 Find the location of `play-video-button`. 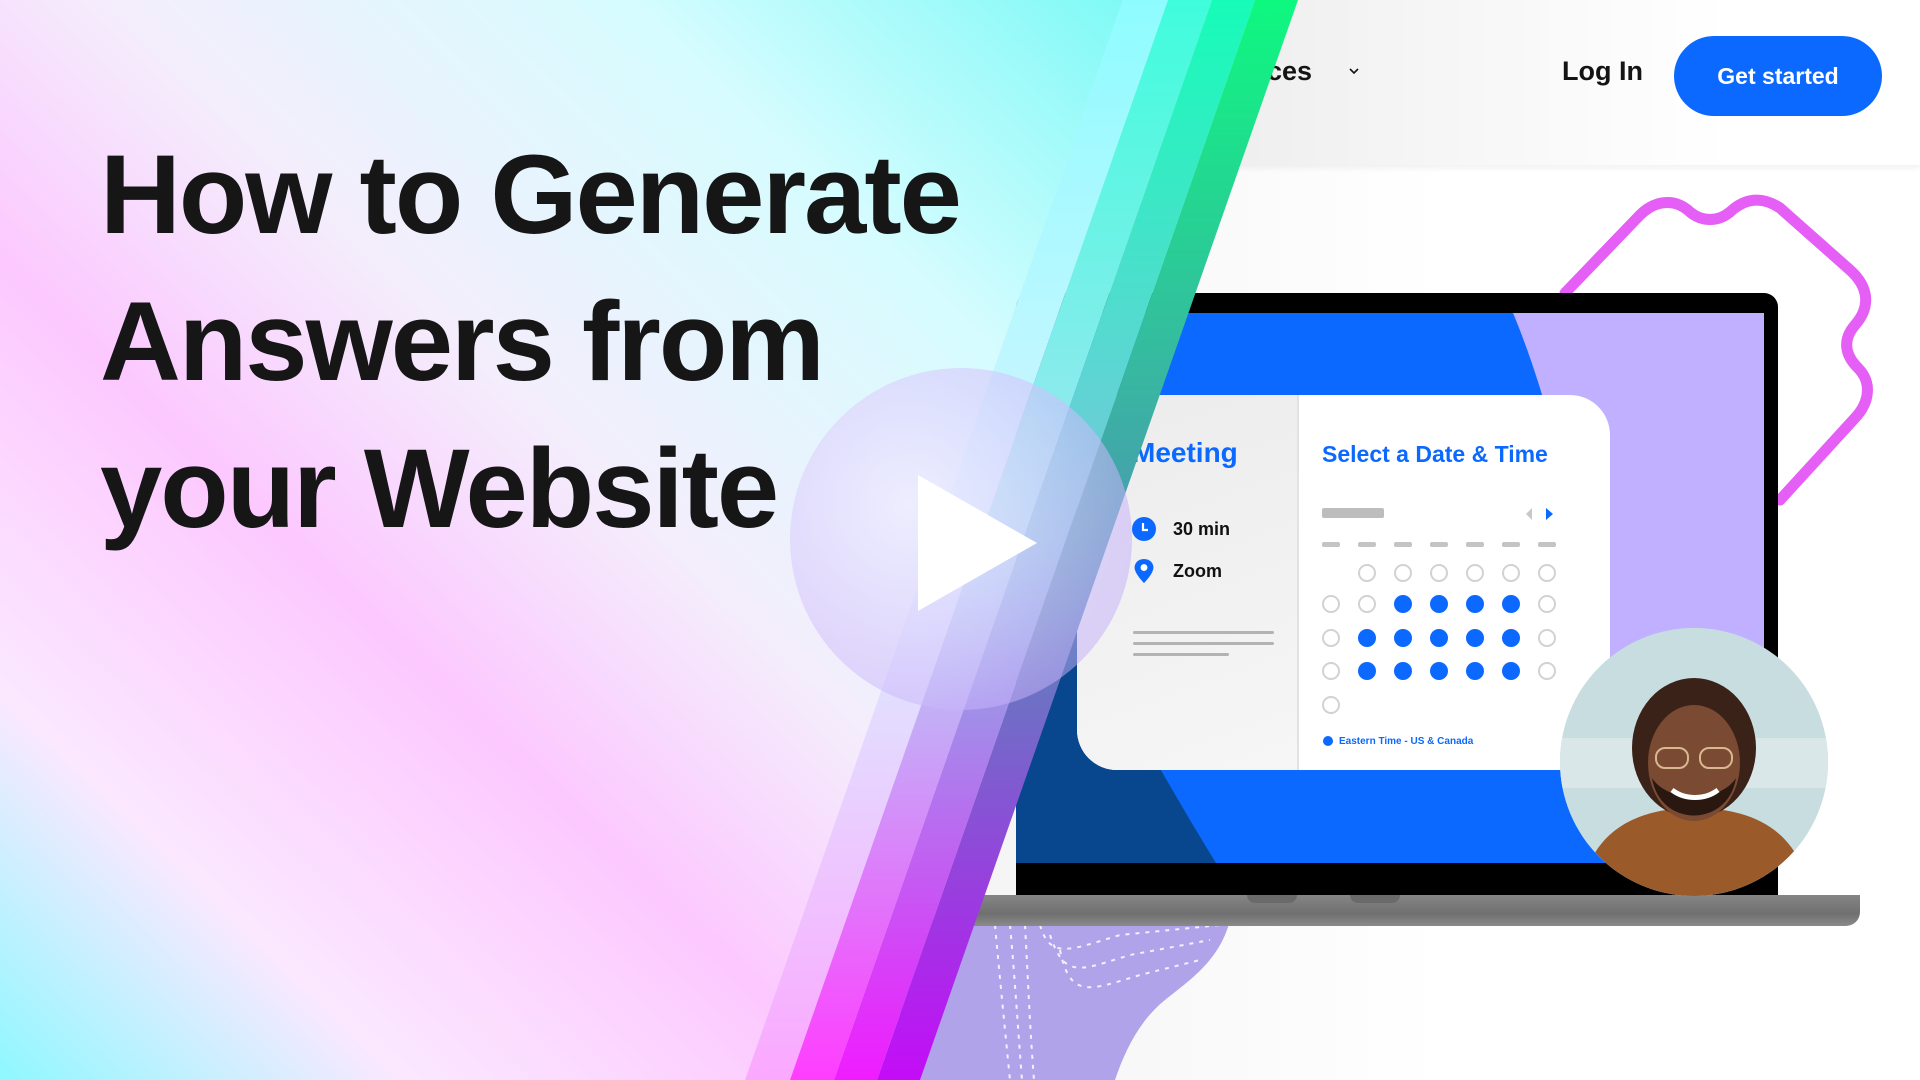

play-video-button is located at coordinates (961, 539).